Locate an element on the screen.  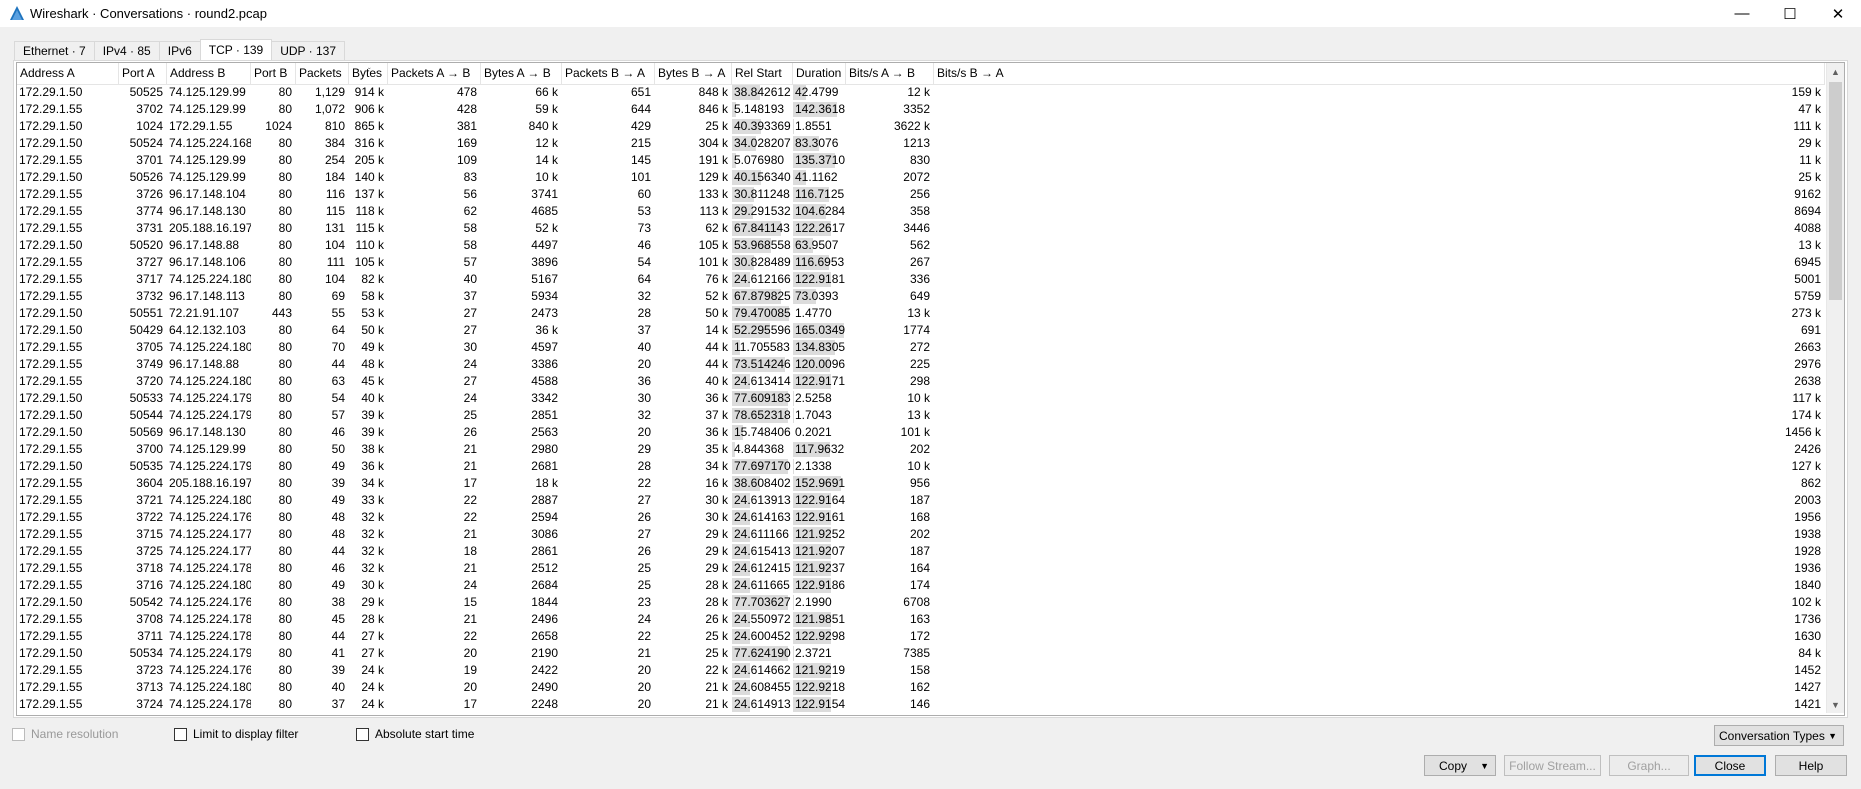
column-header-port-b: Port B is located at coordinates (273, 73).